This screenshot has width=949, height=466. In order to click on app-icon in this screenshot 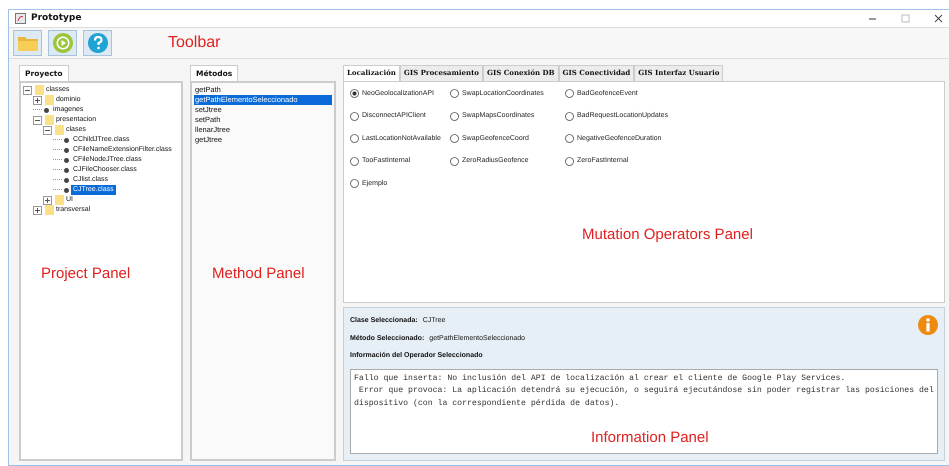, I will do `click(20, 18)`.